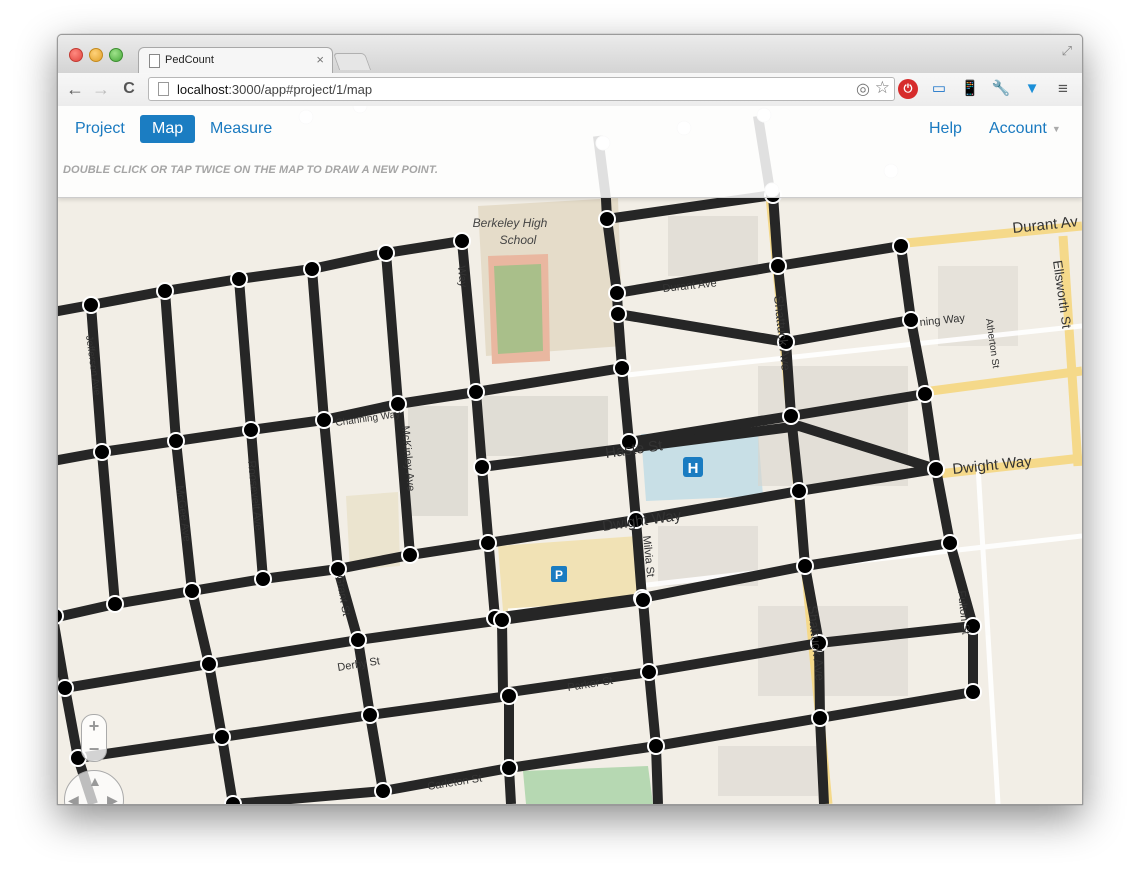 This screenshot has width=1138, height=882. I want to click on field-area, so click(518, 309).